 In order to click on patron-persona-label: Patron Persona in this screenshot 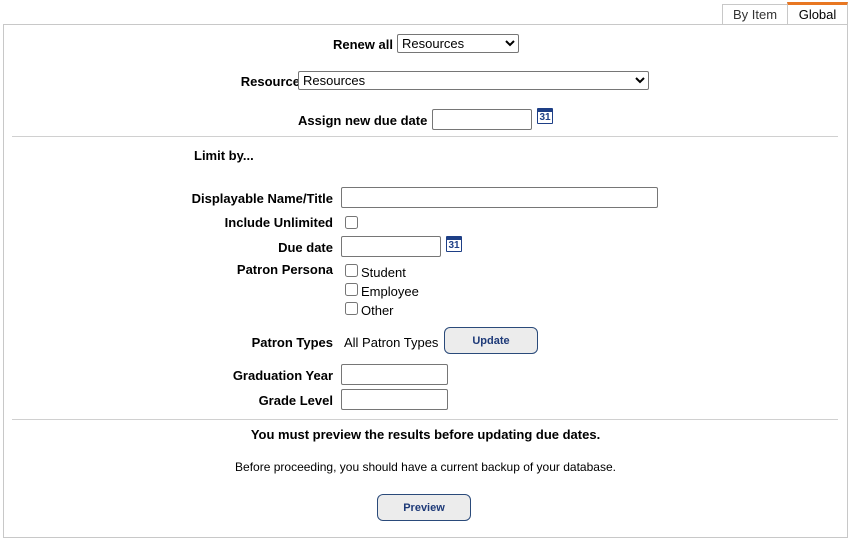, I will do `click(284, 269)`.